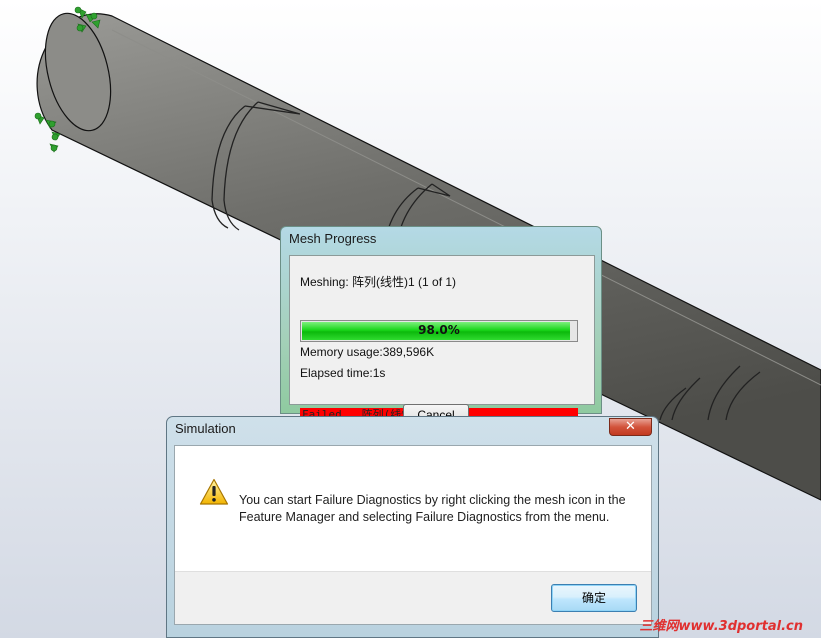 Image resolution: width=821 pixels, height=638 pixels. Describe the element at coordinates (367, 352) in the screenshot. I see `memory-usage-label: Memory usage:389,596K` at that location.